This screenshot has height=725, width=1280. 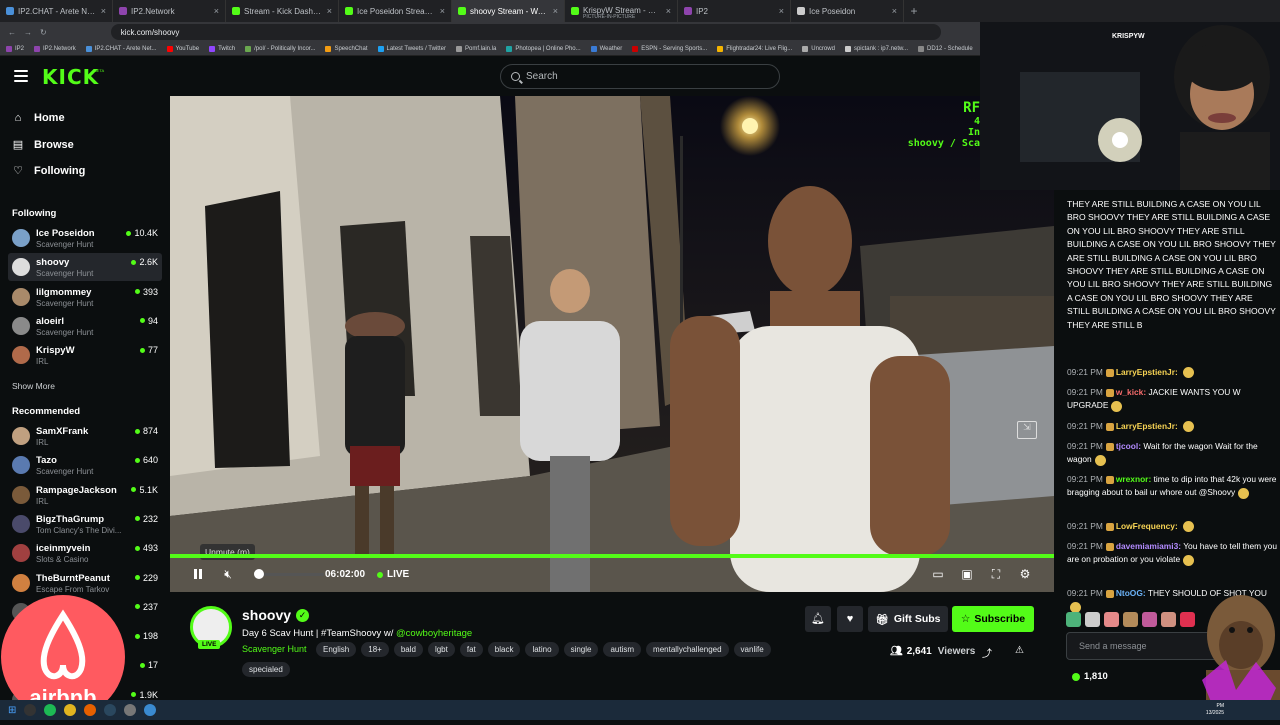 I want to click on nav-item-home: ⌂ Home, so click(x=38, y=118).